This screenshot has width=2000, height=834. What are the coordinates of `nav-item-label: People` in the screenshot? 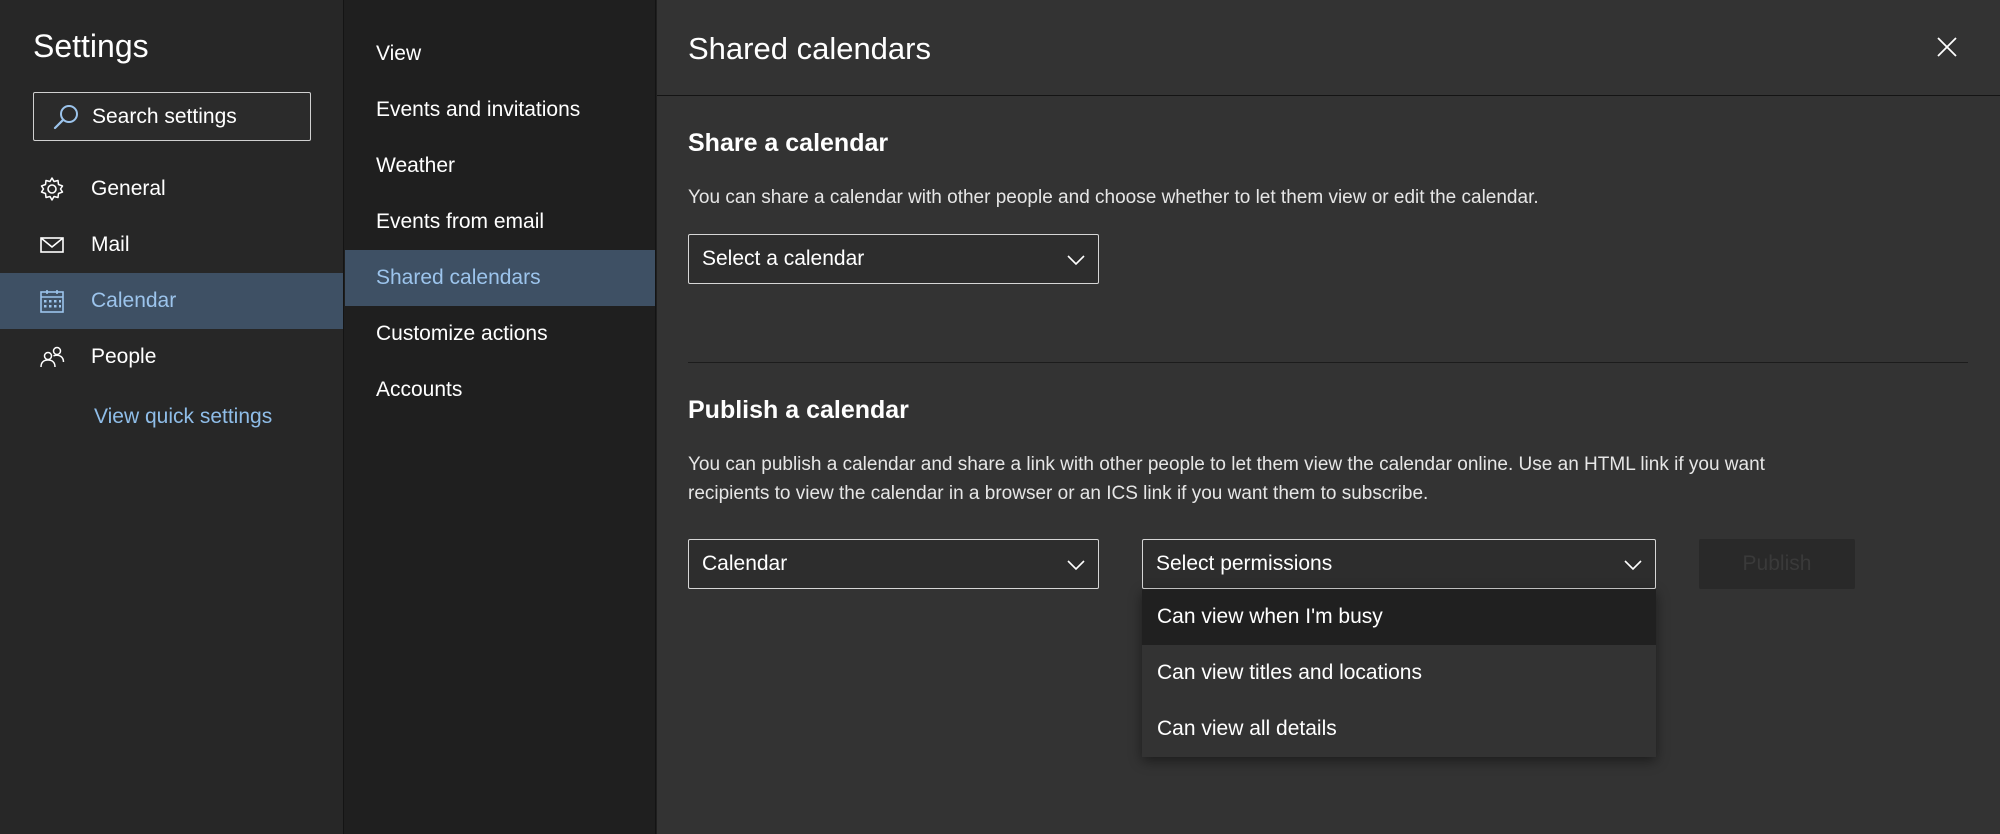 It's located at (124, 356).